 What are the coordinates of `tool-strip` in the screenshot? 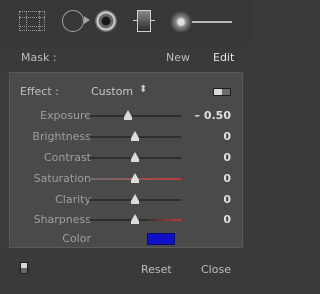 It's located at (126, 22).